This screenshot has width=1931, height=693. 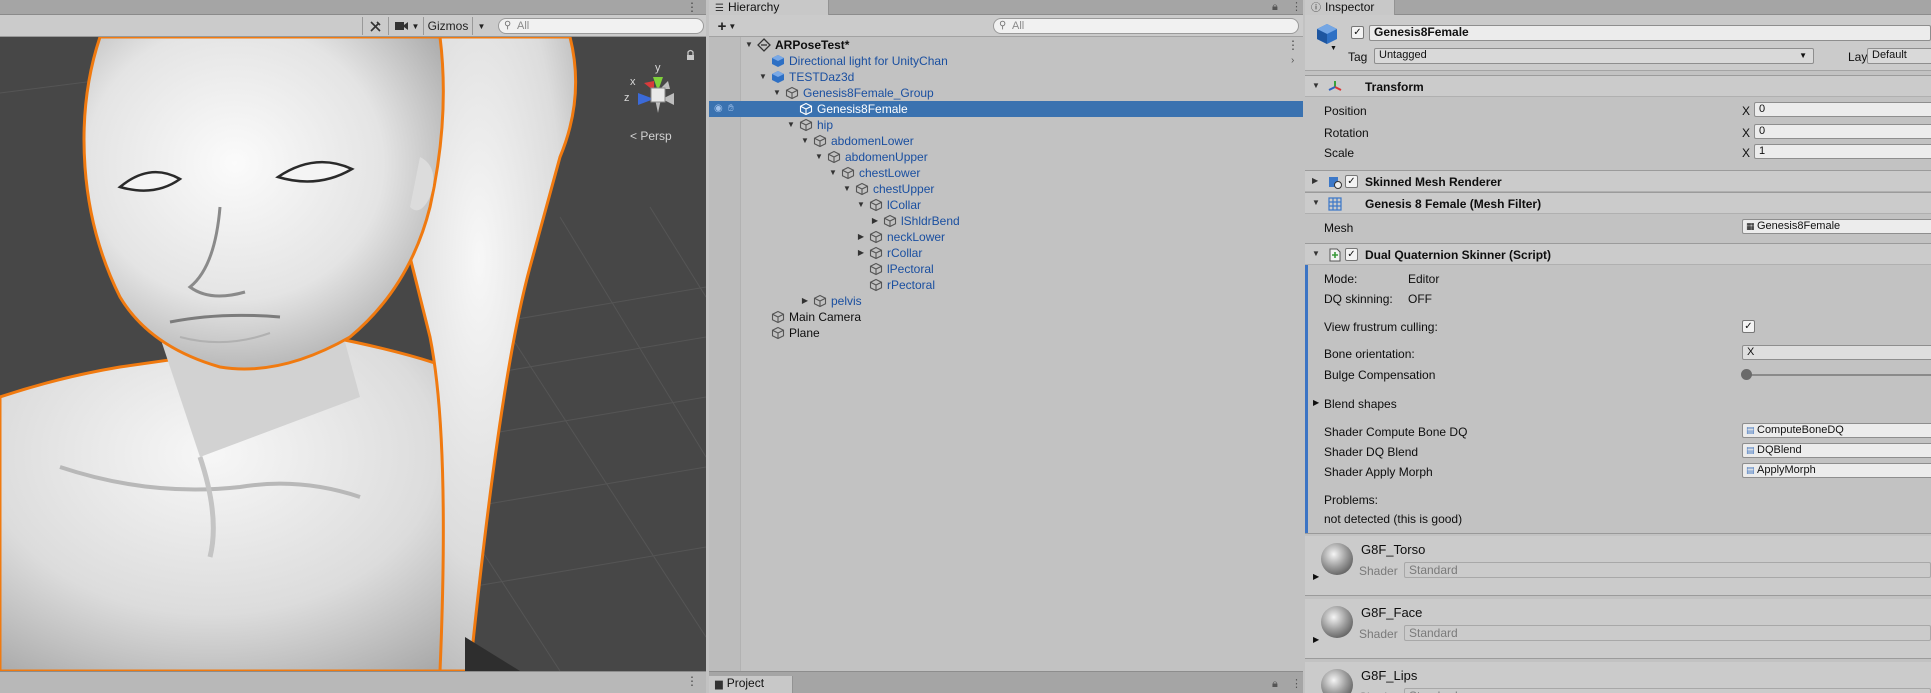 I want to click on material-block: G8F_Lips▶ShaderStandard, so click(x=1618, y=677).